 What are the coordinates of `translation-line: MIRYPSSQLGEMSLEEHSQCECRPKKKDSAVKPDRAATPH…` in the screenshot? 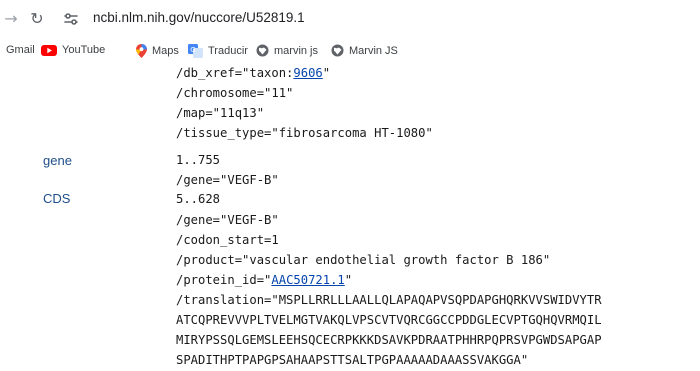 It's located at (389, 340).